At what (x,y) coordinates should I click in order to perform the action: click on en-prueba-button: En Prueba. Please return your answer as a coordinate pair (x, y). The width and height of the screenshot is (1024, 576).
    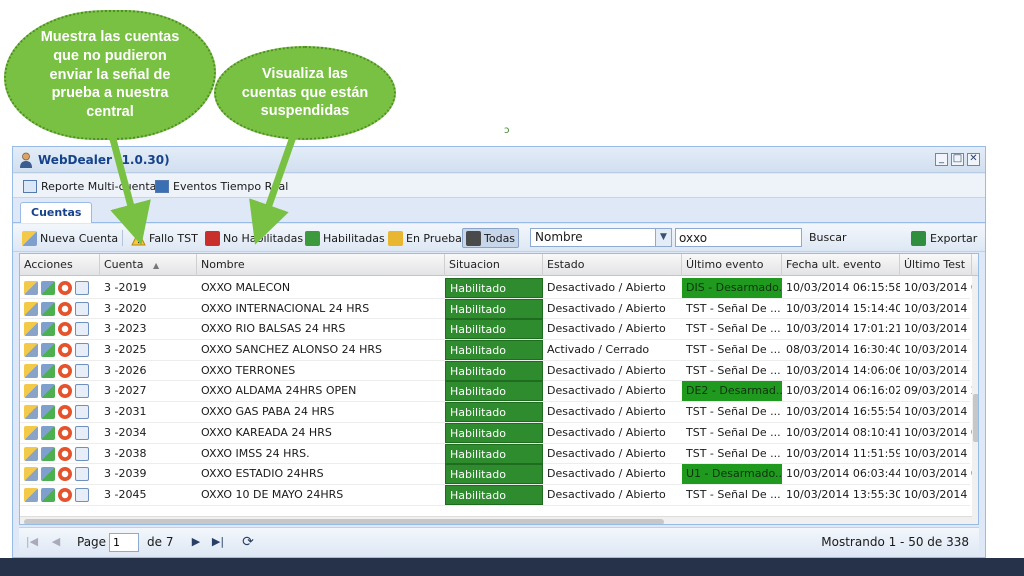
    Looking at the image, I should click on (425, 238).